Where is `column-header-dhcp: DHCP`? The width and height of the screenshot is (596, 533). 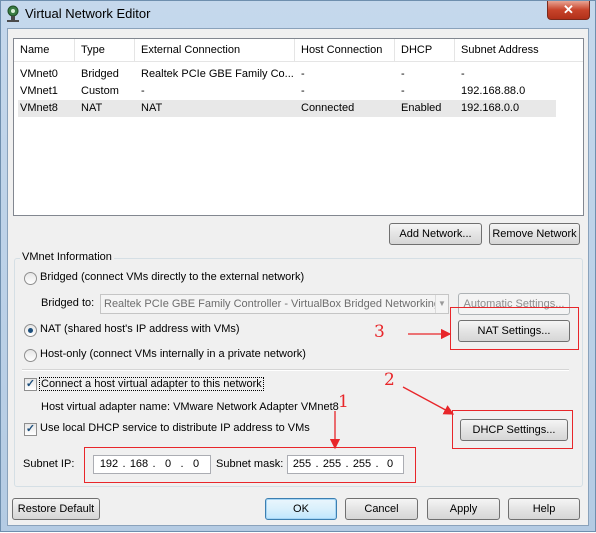
column-header-dhcp: DHCP is located at coordinates (425, 50).